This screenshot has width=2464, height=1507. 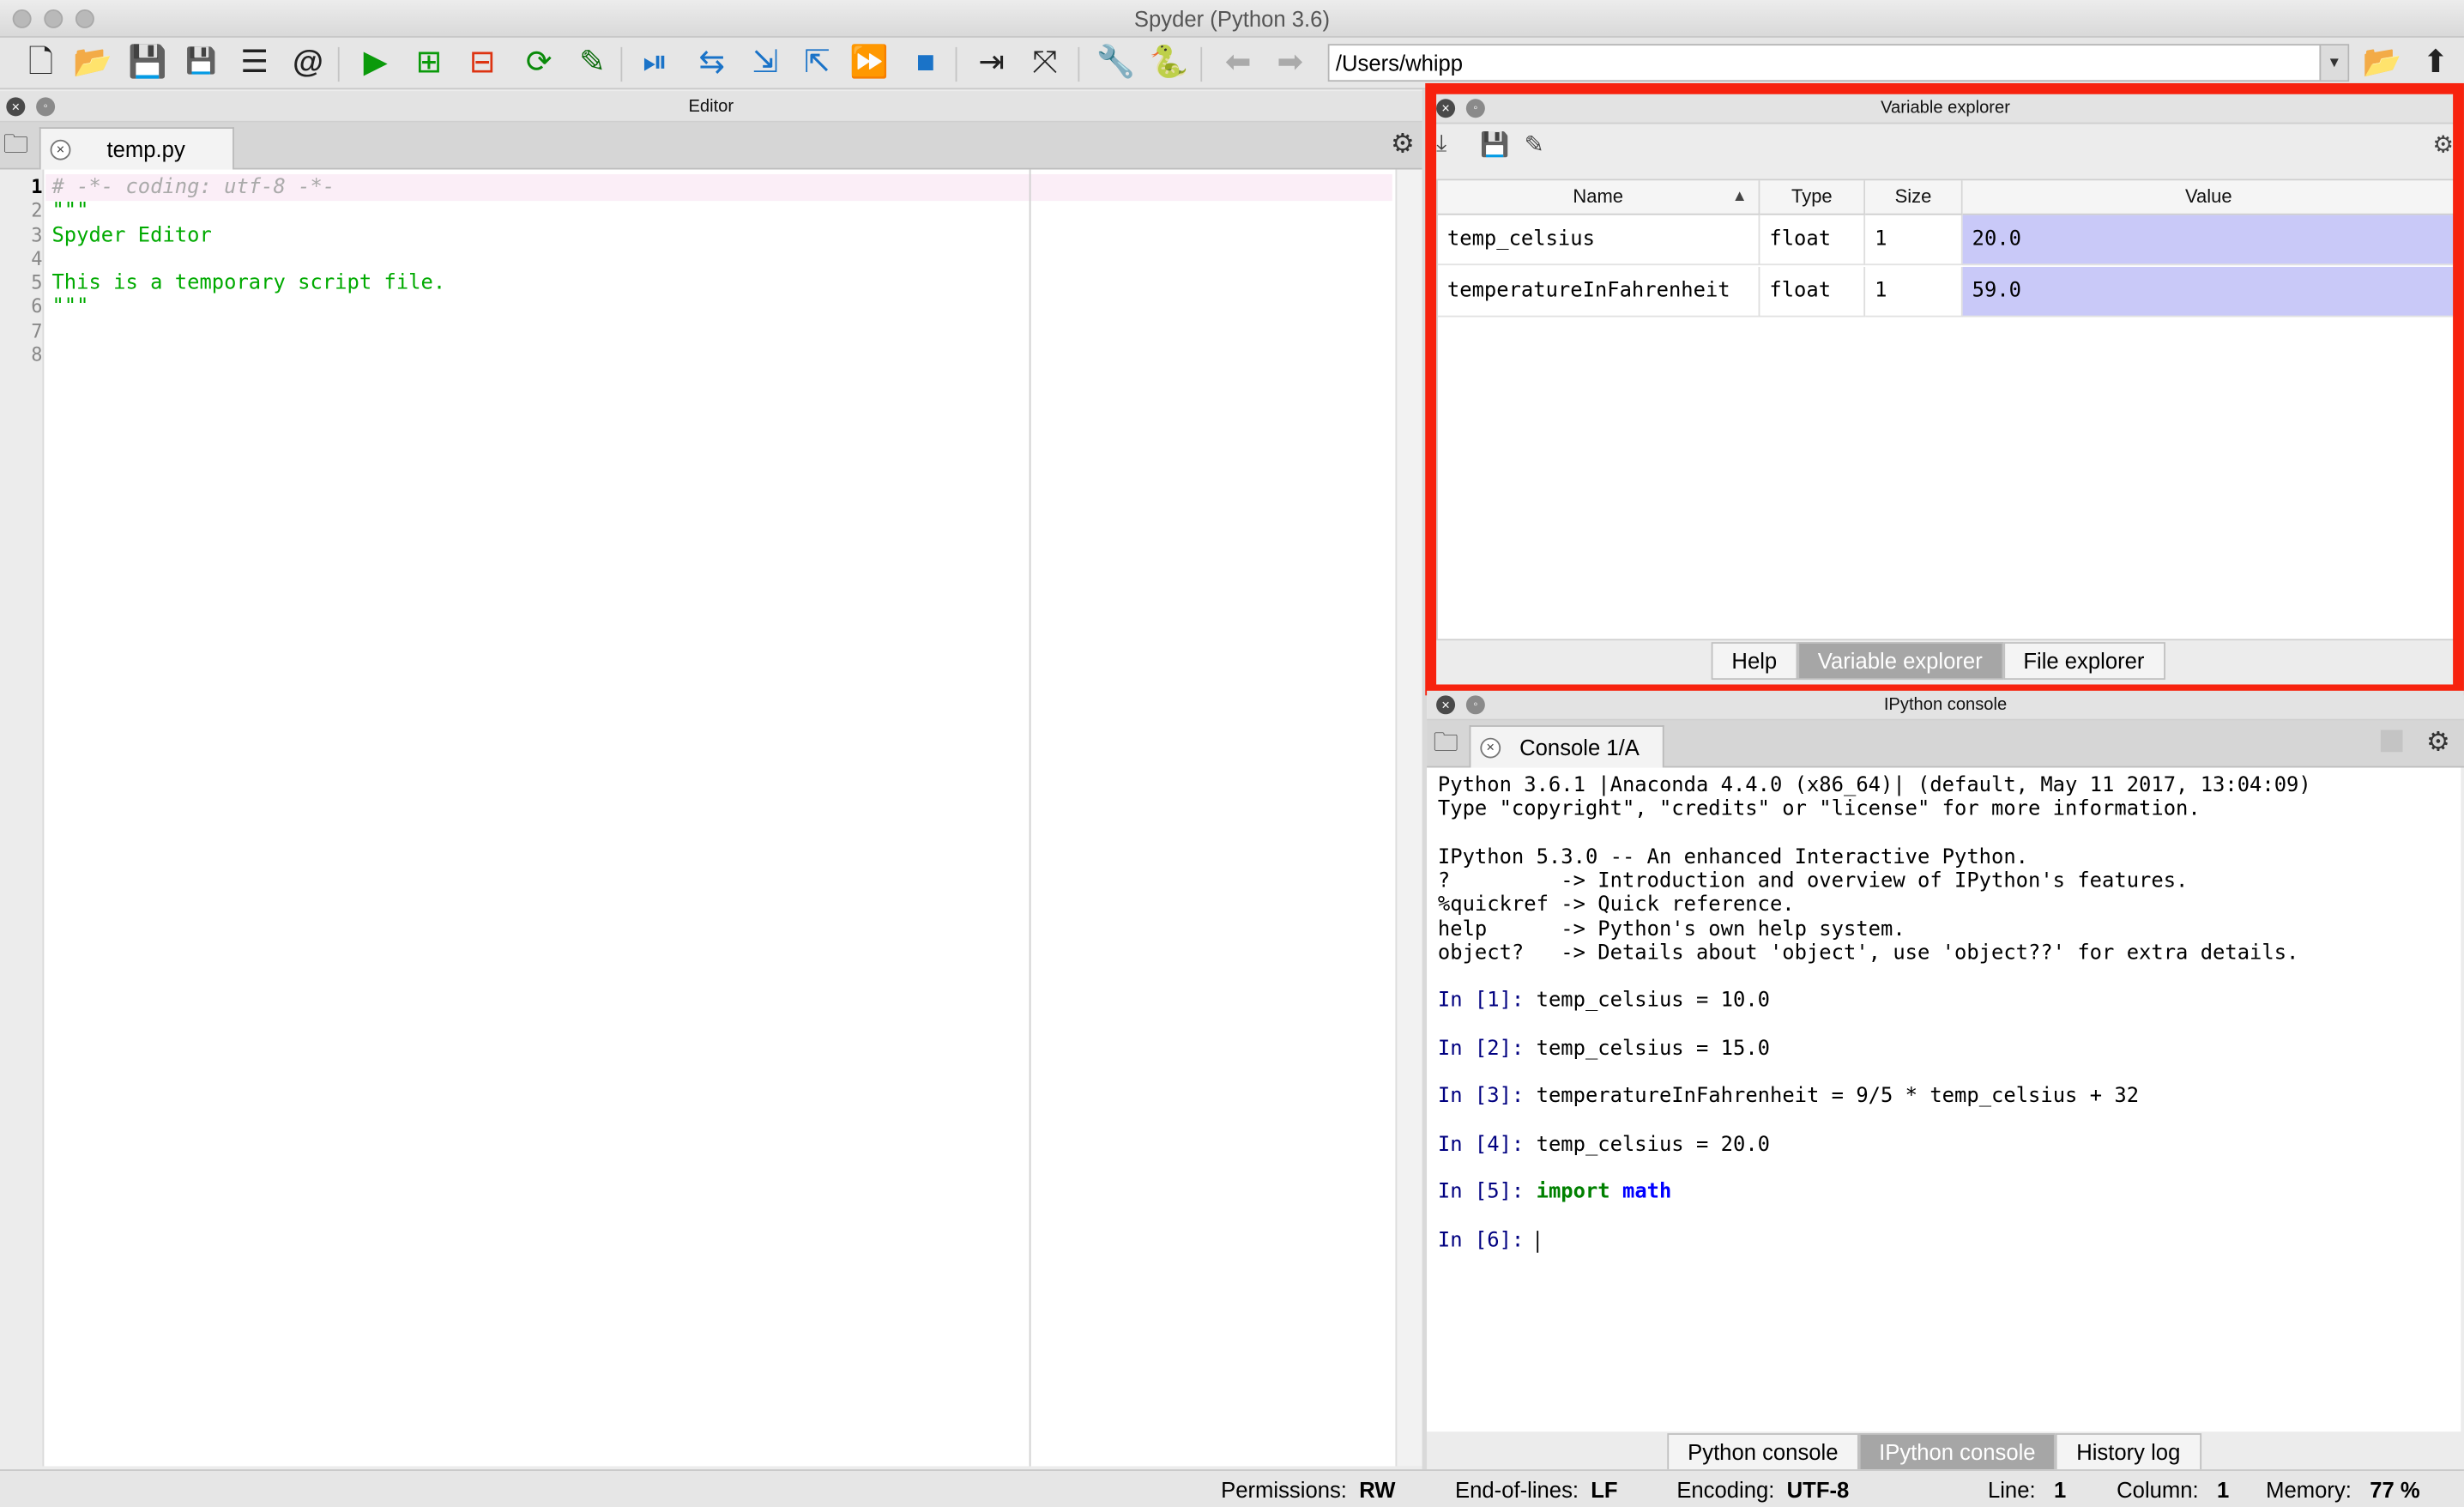 What do you see at coordinates (2173, 1490) in the screenshot?
I see `status-column: Column: 1` at bounding box center [2173, 1490].